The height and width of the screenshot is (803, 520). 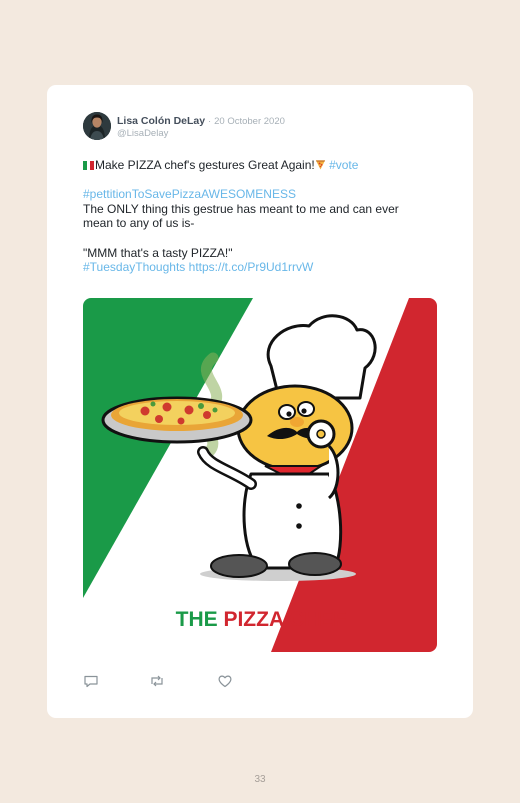 What do you see at coordinates (205, 165) in the screenshot?
I see `tweet-line1-text: Make PIZZA chef's gestures Great Again!` at bounding box center [205, 165].